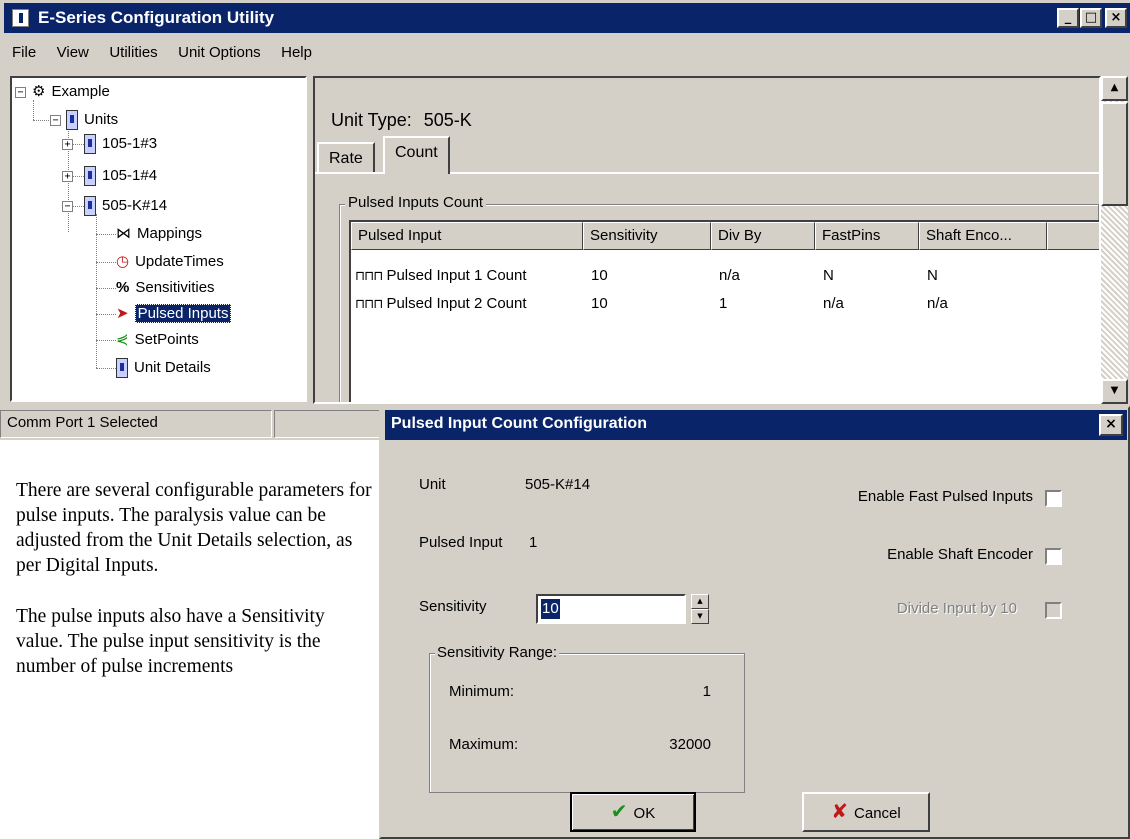 The width and height of the screenshot is (1130, 839). What do you see at coordinates (533, 542) in the screenshot?
I see `pulsed-input-value: 1` at bounding box center [533, 542].